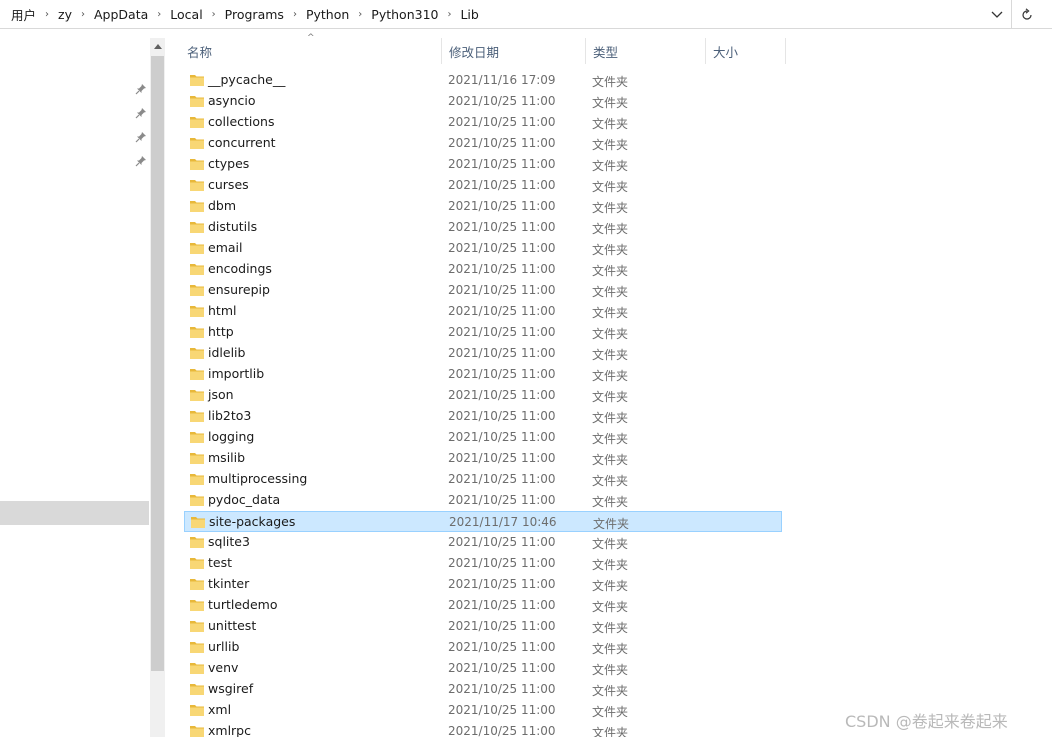  Describe the element at coordinates (74, 513) in the screenshot. I see `nav-item-selected` at that location.